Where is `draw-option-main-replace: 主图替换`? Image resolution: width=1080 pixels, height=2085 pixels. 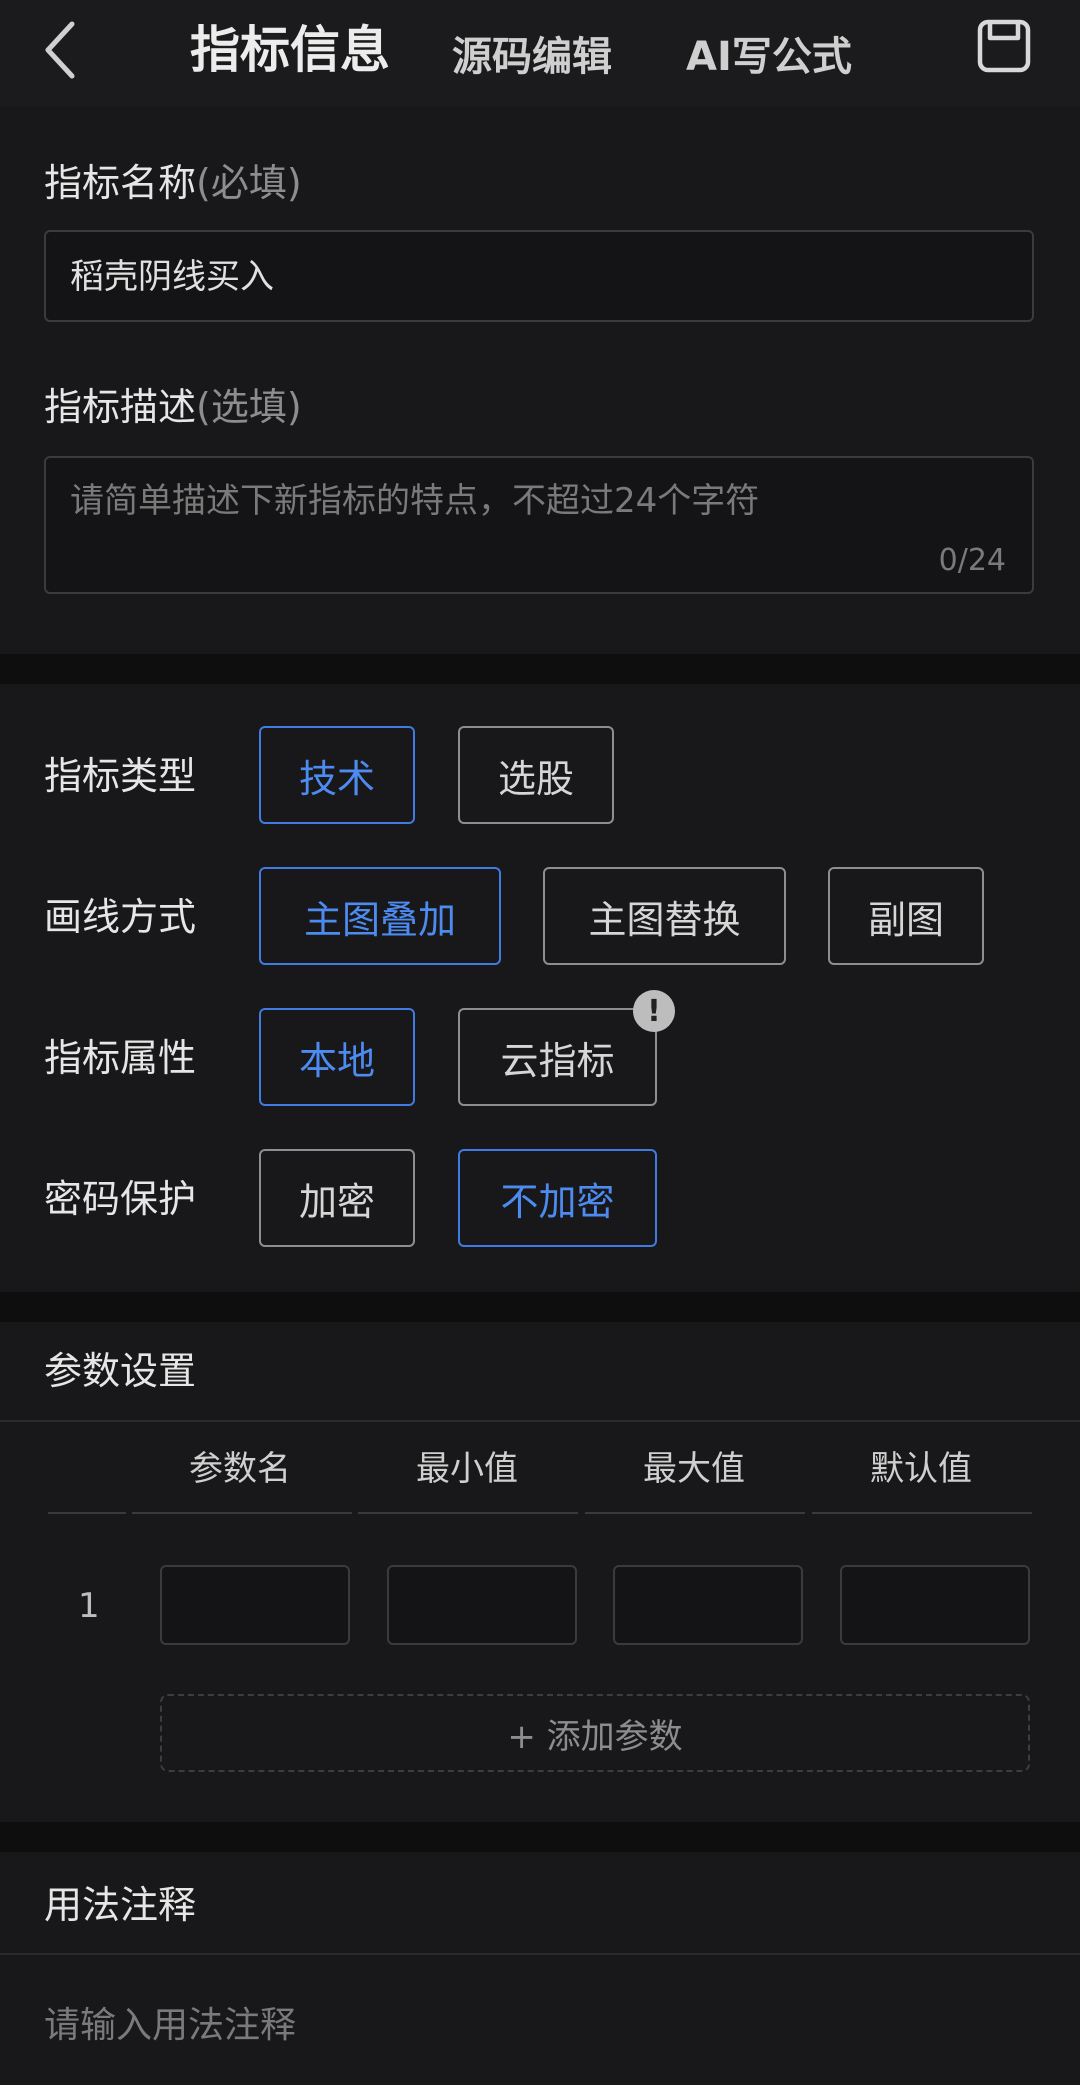
draw-option-main-replace: 主图替换 is located at coordinates (664, 916).